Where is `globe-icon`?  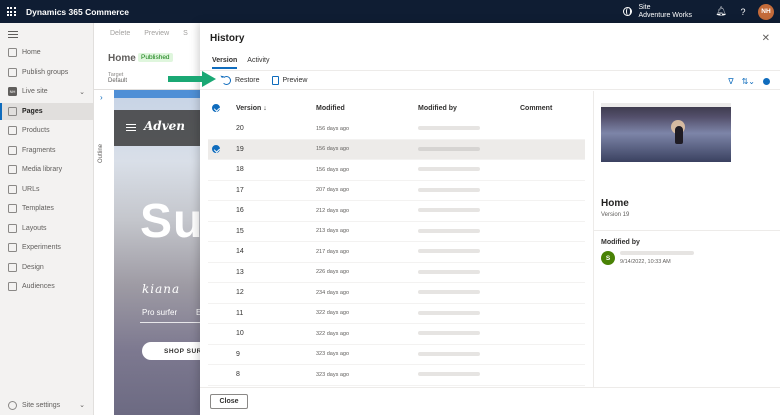 globe-icon is located at coordinates (628, 11).